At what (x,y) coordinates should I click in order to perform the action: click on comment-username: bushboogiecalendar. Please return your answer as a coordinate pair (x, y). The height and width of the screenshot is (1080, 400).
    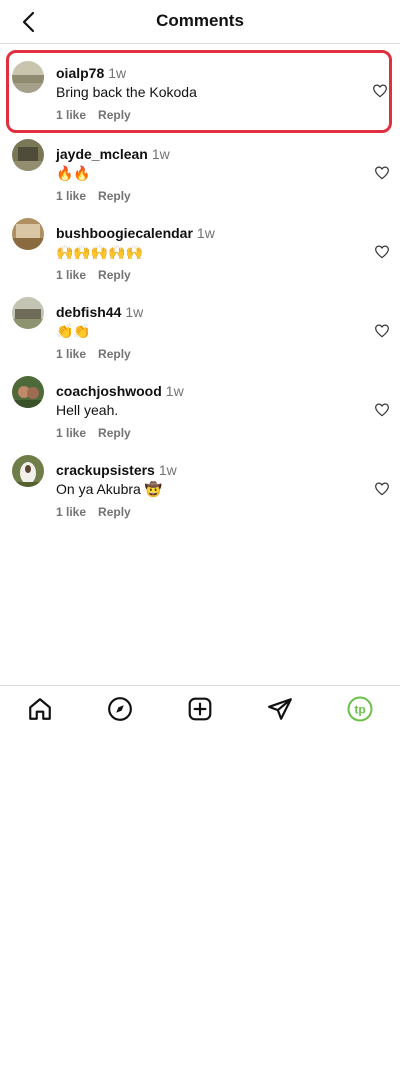
    Looking at the image, I should click on (124, 233).